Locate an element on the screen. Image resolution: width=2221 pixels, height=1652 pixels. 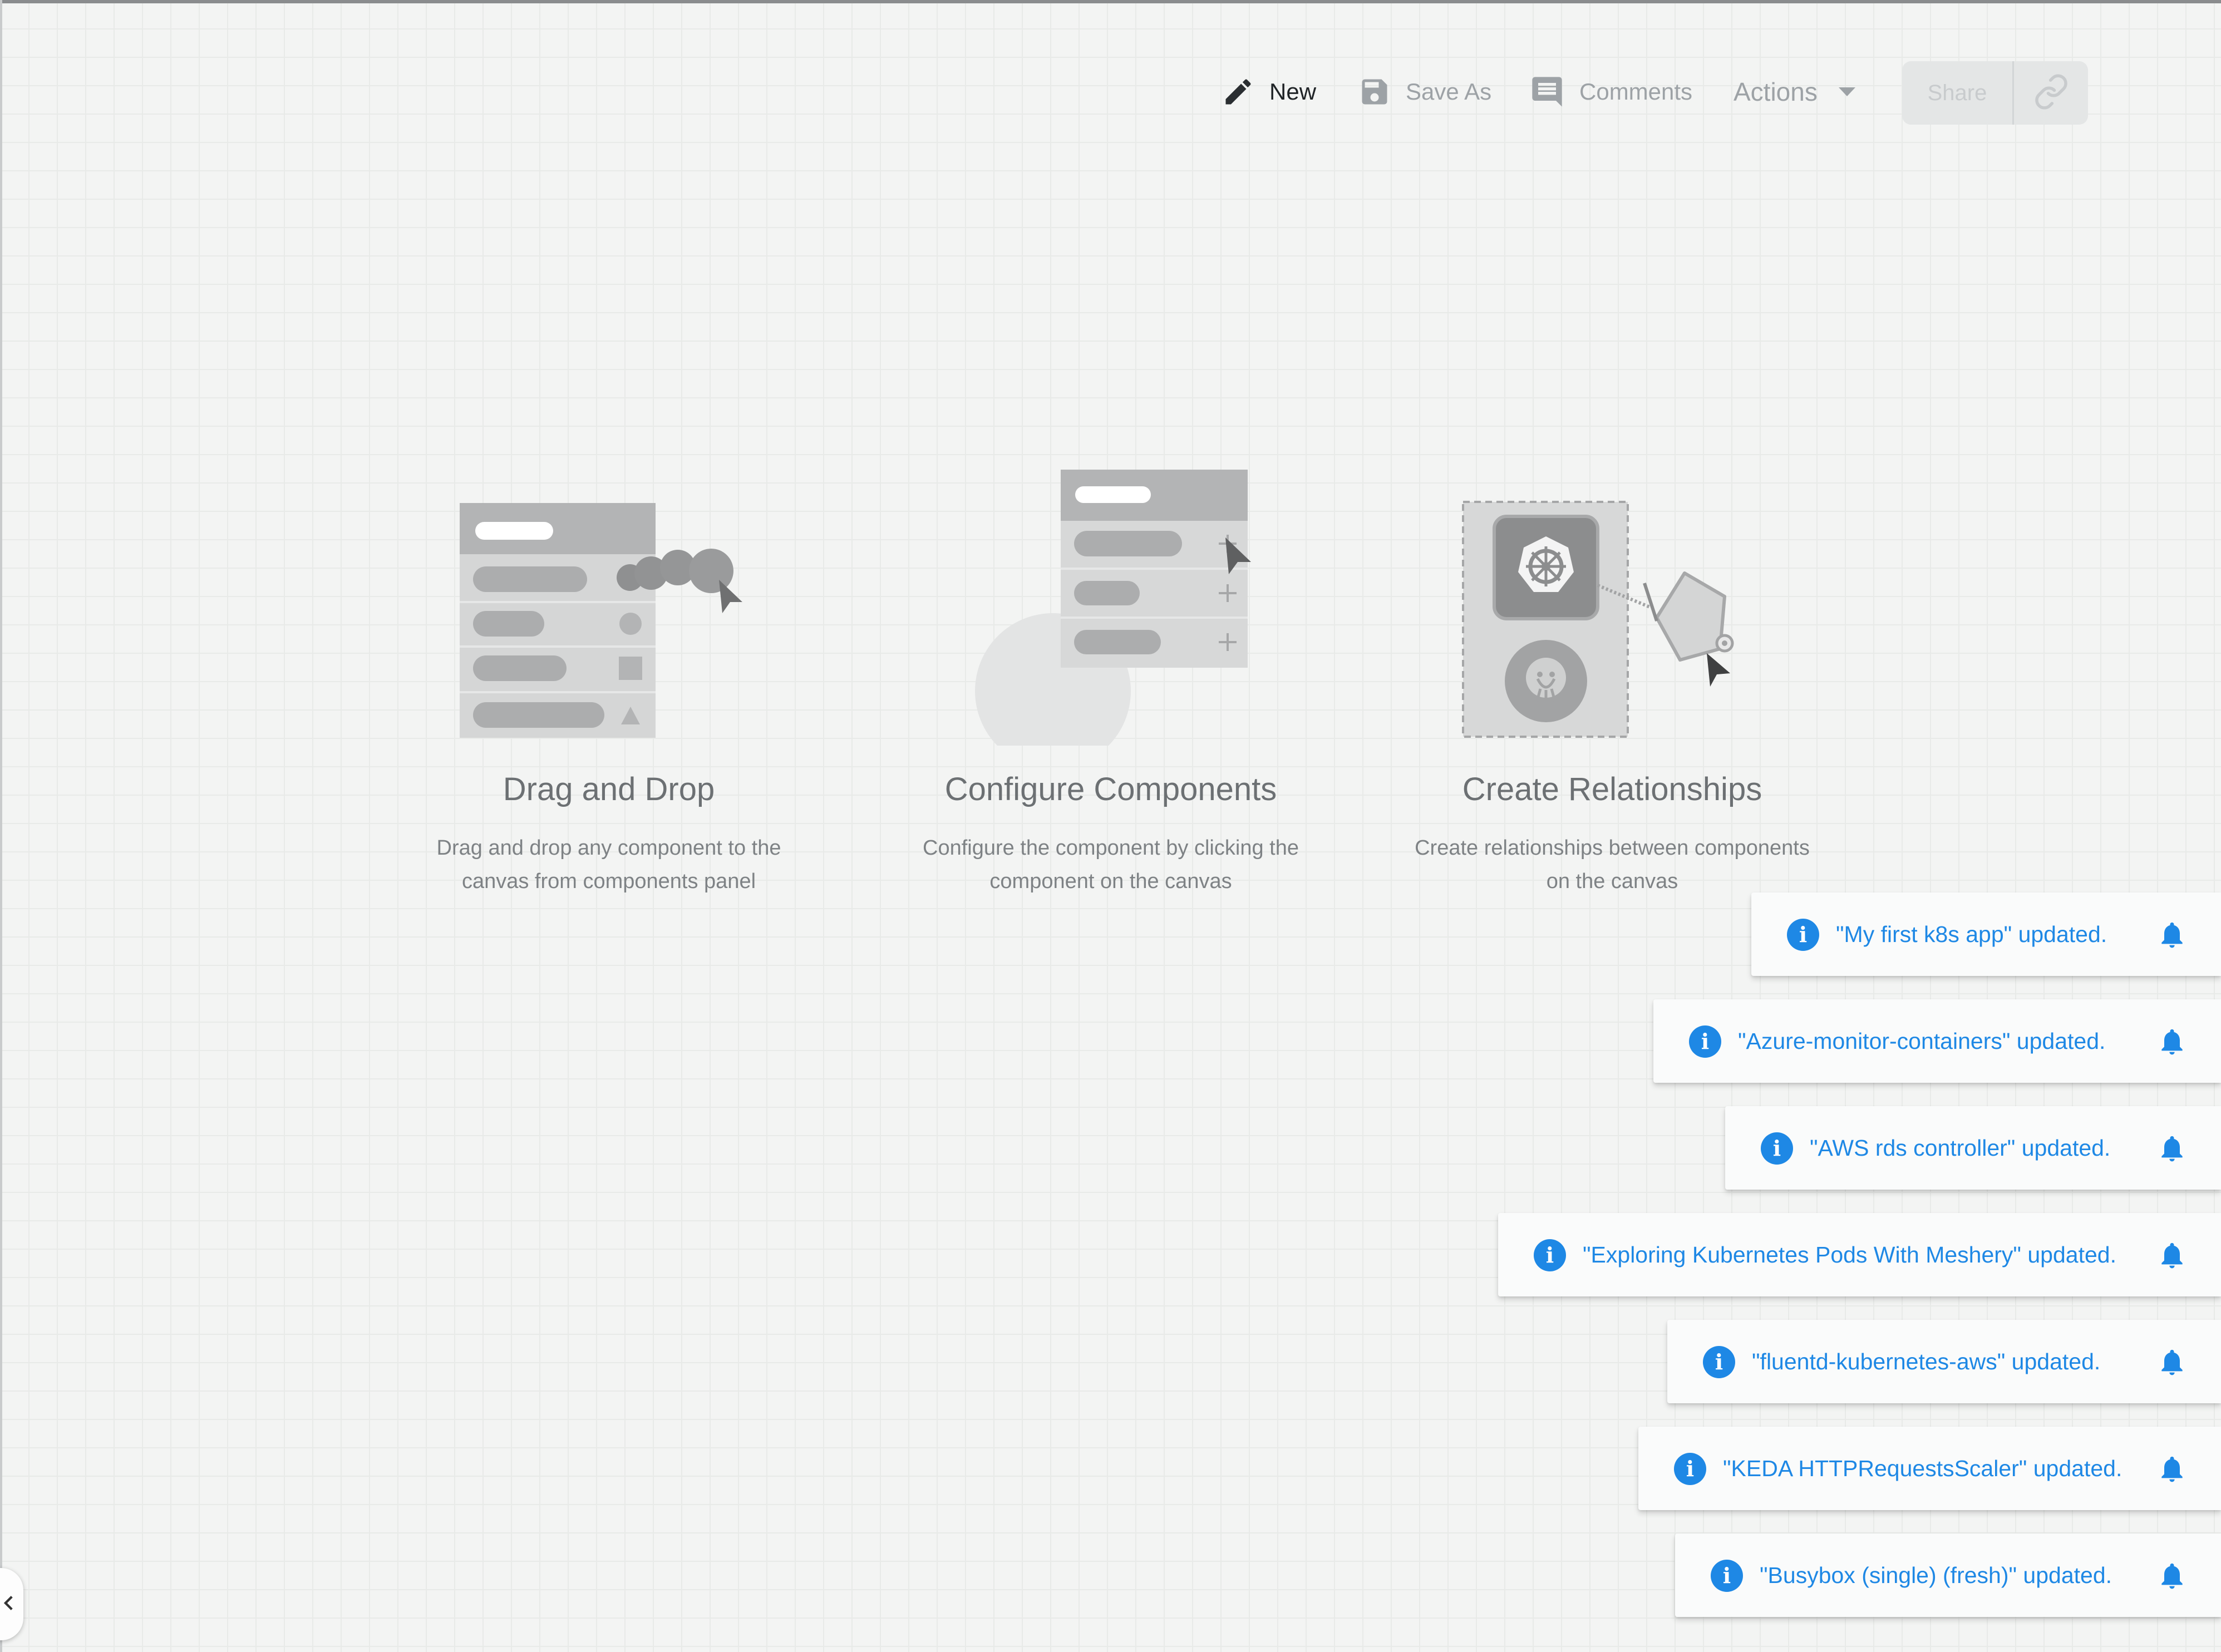
link-icon is located at coordinates (2051, 93).